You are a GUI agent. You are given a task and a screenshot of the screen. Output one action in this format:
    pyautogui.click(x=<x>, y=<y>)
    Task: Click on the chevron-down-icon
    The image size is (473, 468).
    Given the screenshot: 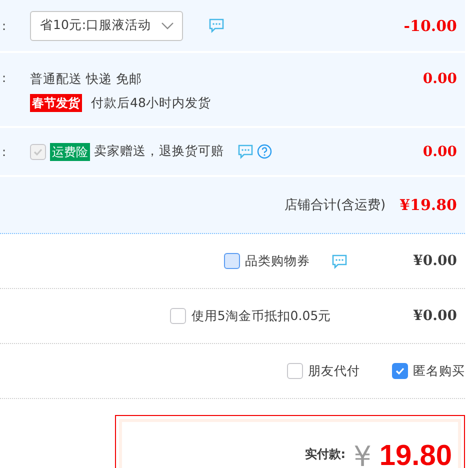 What is the action you would take?
    pyautogui.click(x=167, y=26)
    